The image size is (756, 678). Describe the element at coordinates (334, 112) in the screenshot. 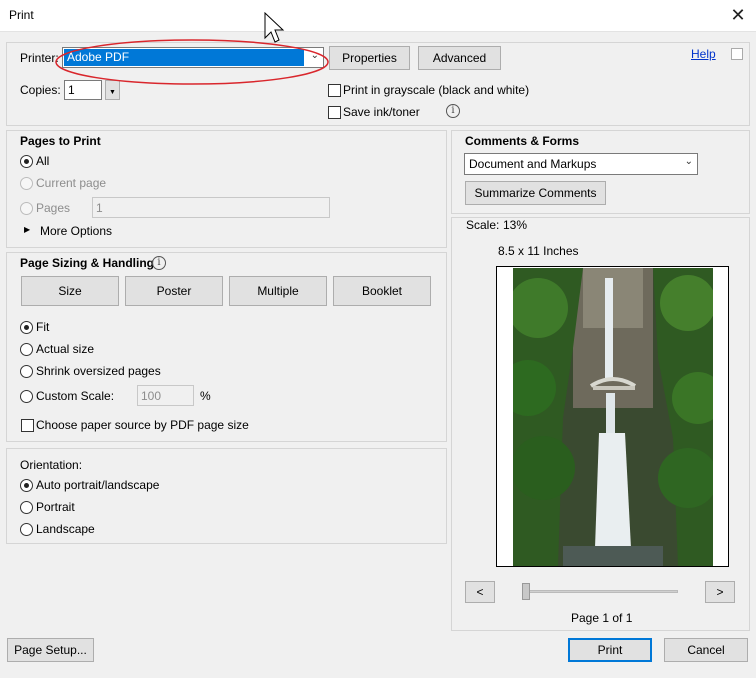

I see `save-ink-checkbox` at that location.